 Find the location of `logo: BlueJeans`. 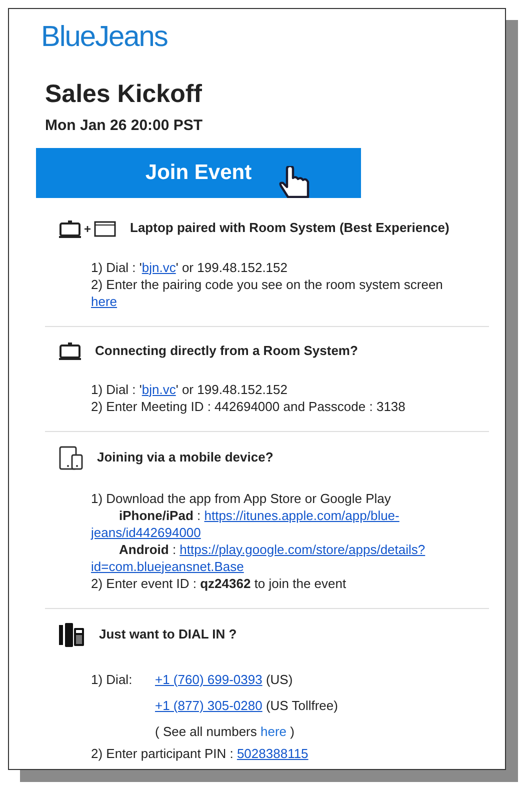

logo: BlueJeans is located at coordinates (104, 37).